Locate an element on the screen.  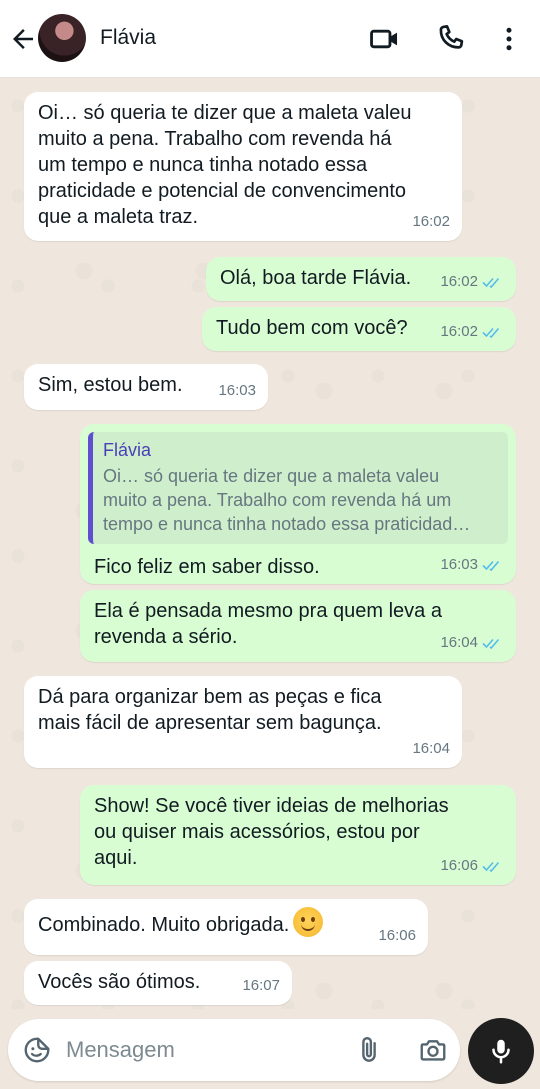
mic-icon is located at coordinates (501, 1051).